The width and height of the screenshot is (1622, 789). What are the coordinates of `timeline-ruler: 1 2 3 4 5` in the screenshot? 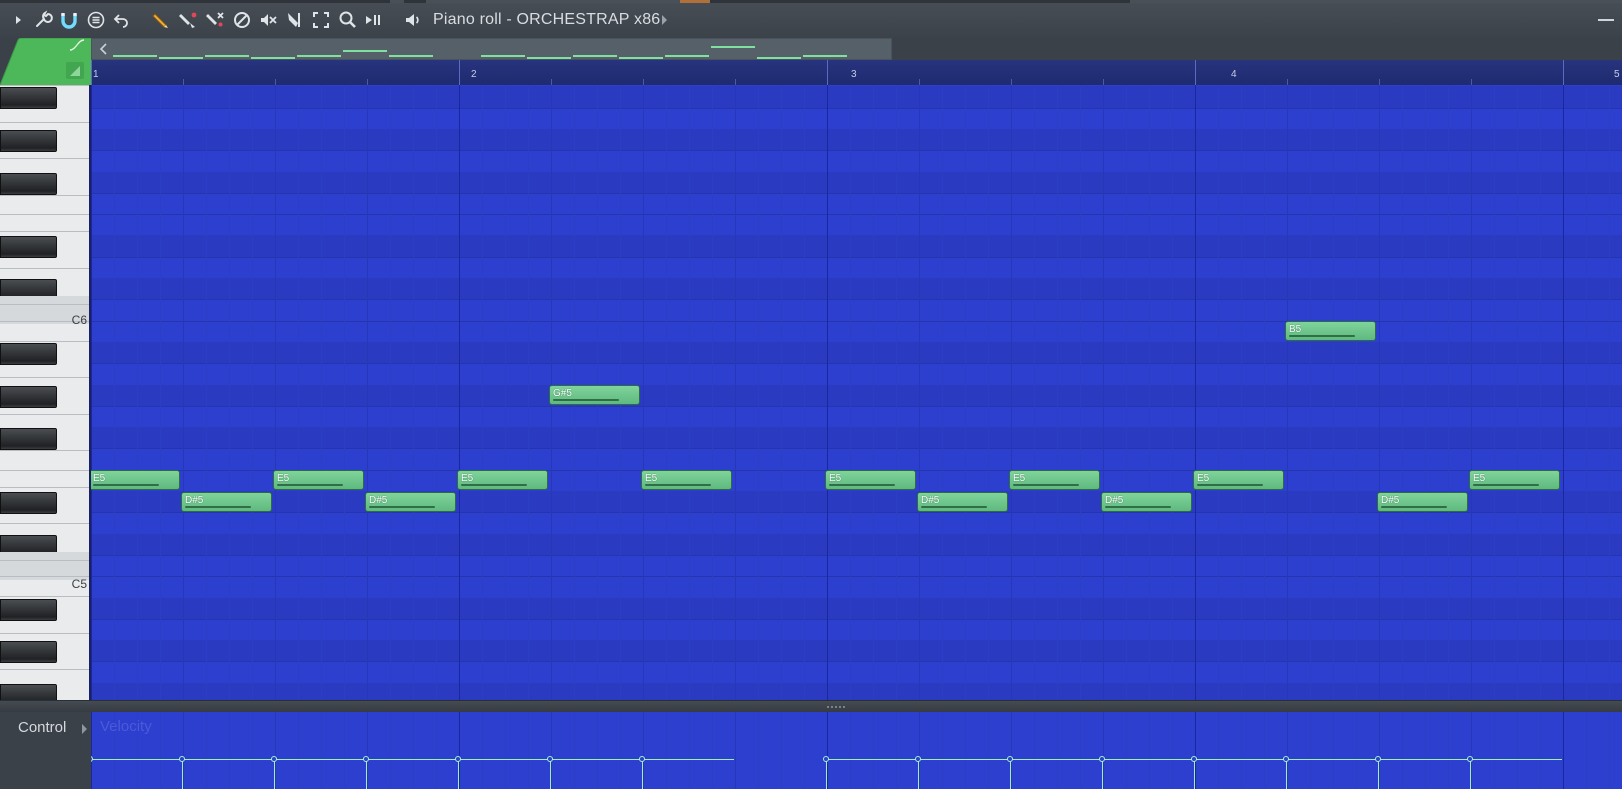 It's located at (856, 73).